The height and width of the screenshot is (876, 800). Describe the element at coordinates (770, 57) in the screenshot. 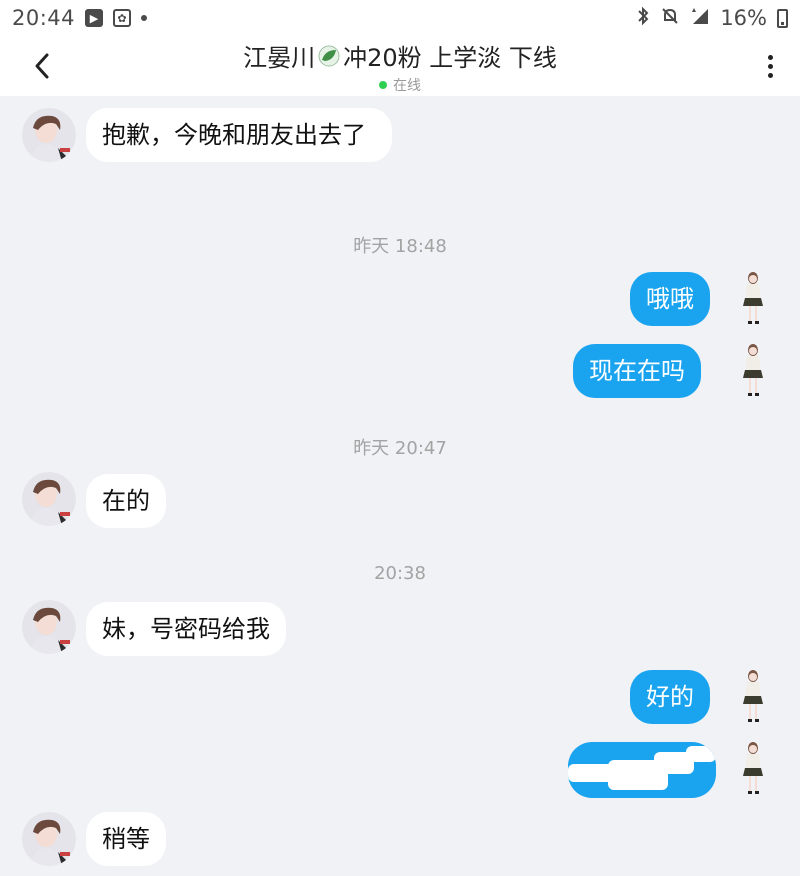

I see `kebab-menu-icon` at that location.